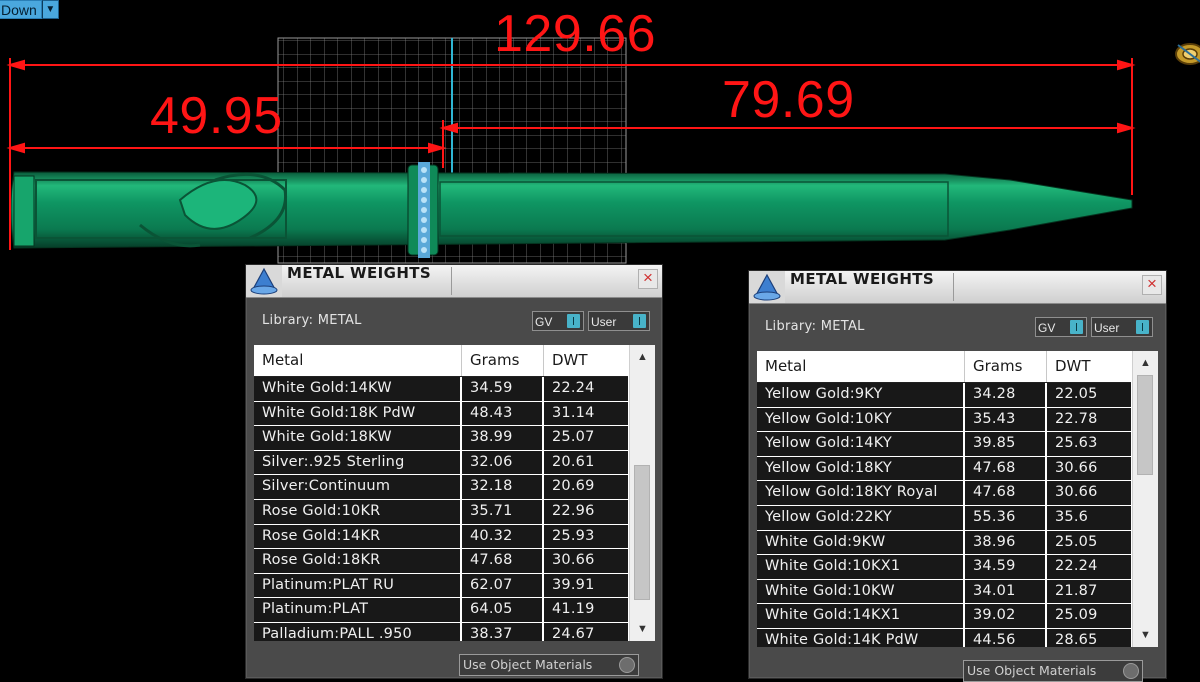 The image size is (1200, 682). Describe the element at coordinates (861, 419) in the screenshot. I see `metal-cell: Yellow Gold:10KY` at that location.